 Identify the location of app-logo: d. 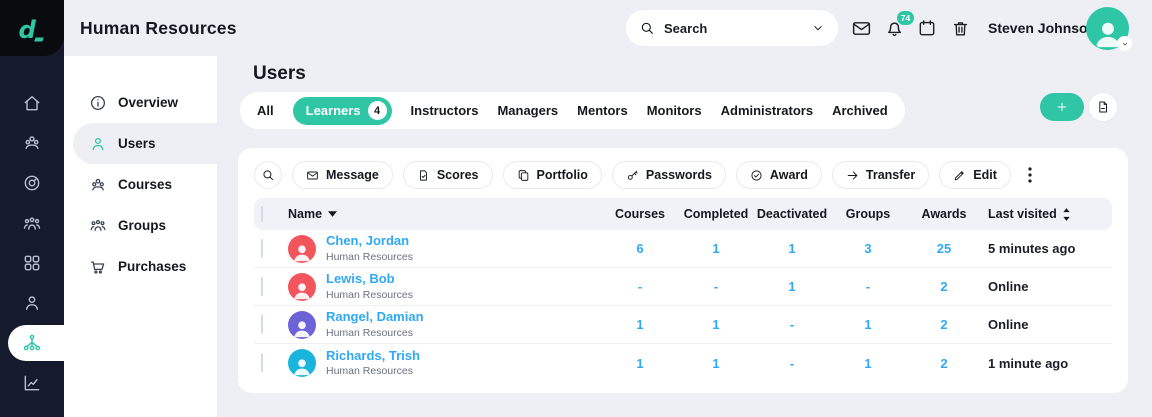
(32, 28).